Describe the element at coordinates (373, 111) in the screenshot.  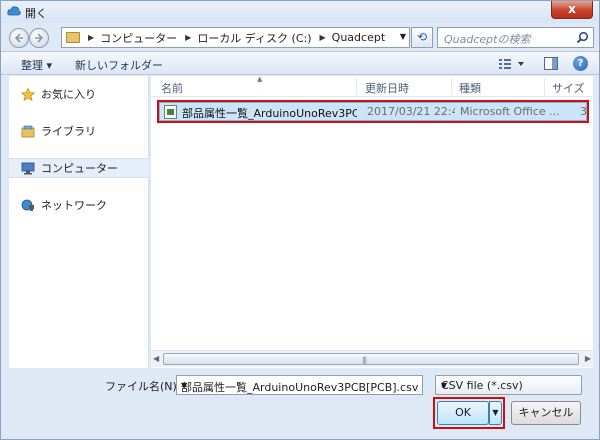
I see `highlight-outline` at that location.